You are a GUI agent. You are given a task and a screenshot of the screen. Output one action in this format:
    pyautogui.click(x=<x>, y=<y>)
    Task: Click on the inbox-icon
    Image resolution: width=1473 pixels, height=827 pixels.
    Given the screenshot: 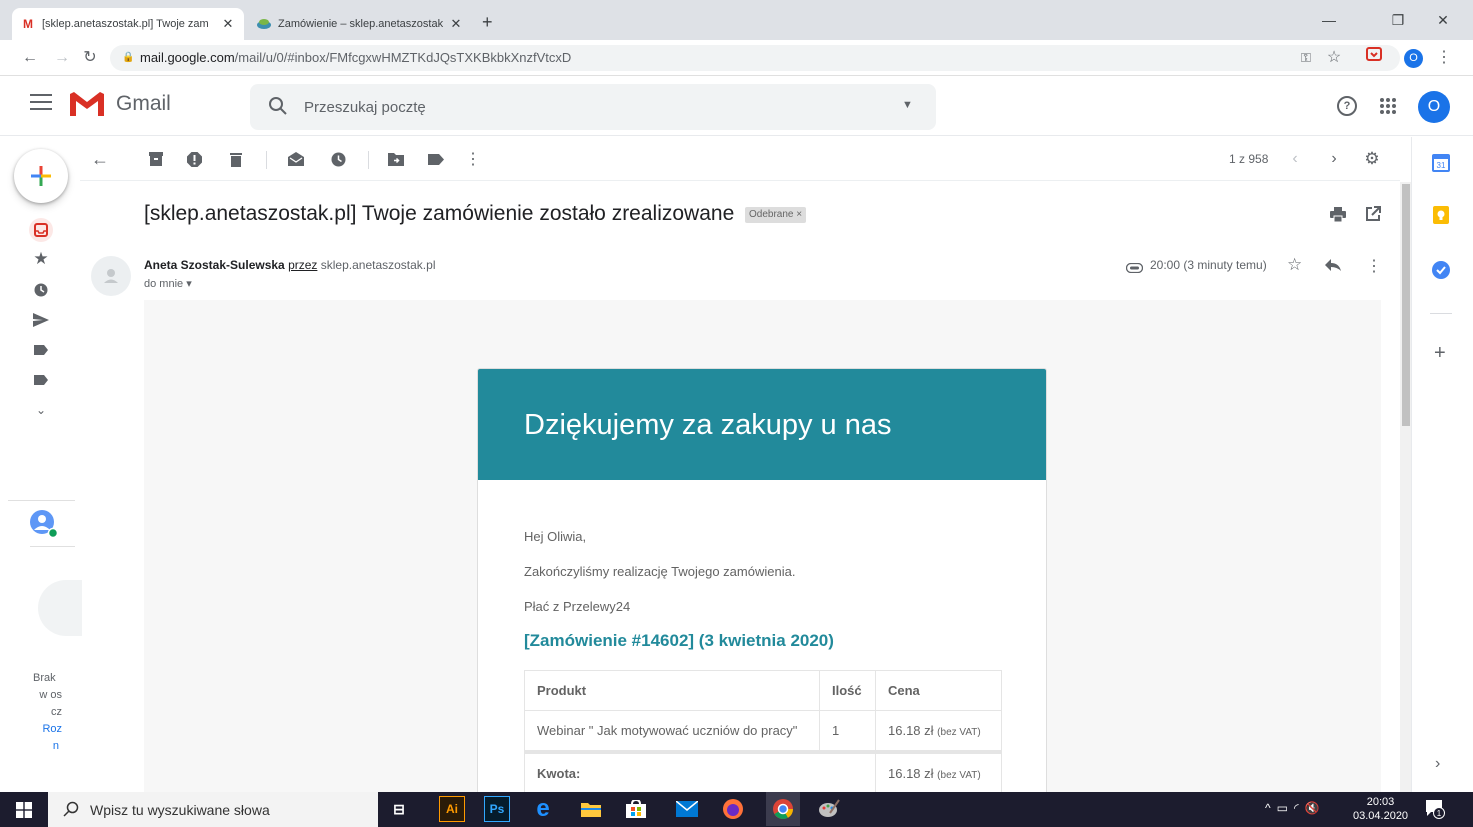 What is the action you would take?
    pyautogui.click(x=41, y=230)
    